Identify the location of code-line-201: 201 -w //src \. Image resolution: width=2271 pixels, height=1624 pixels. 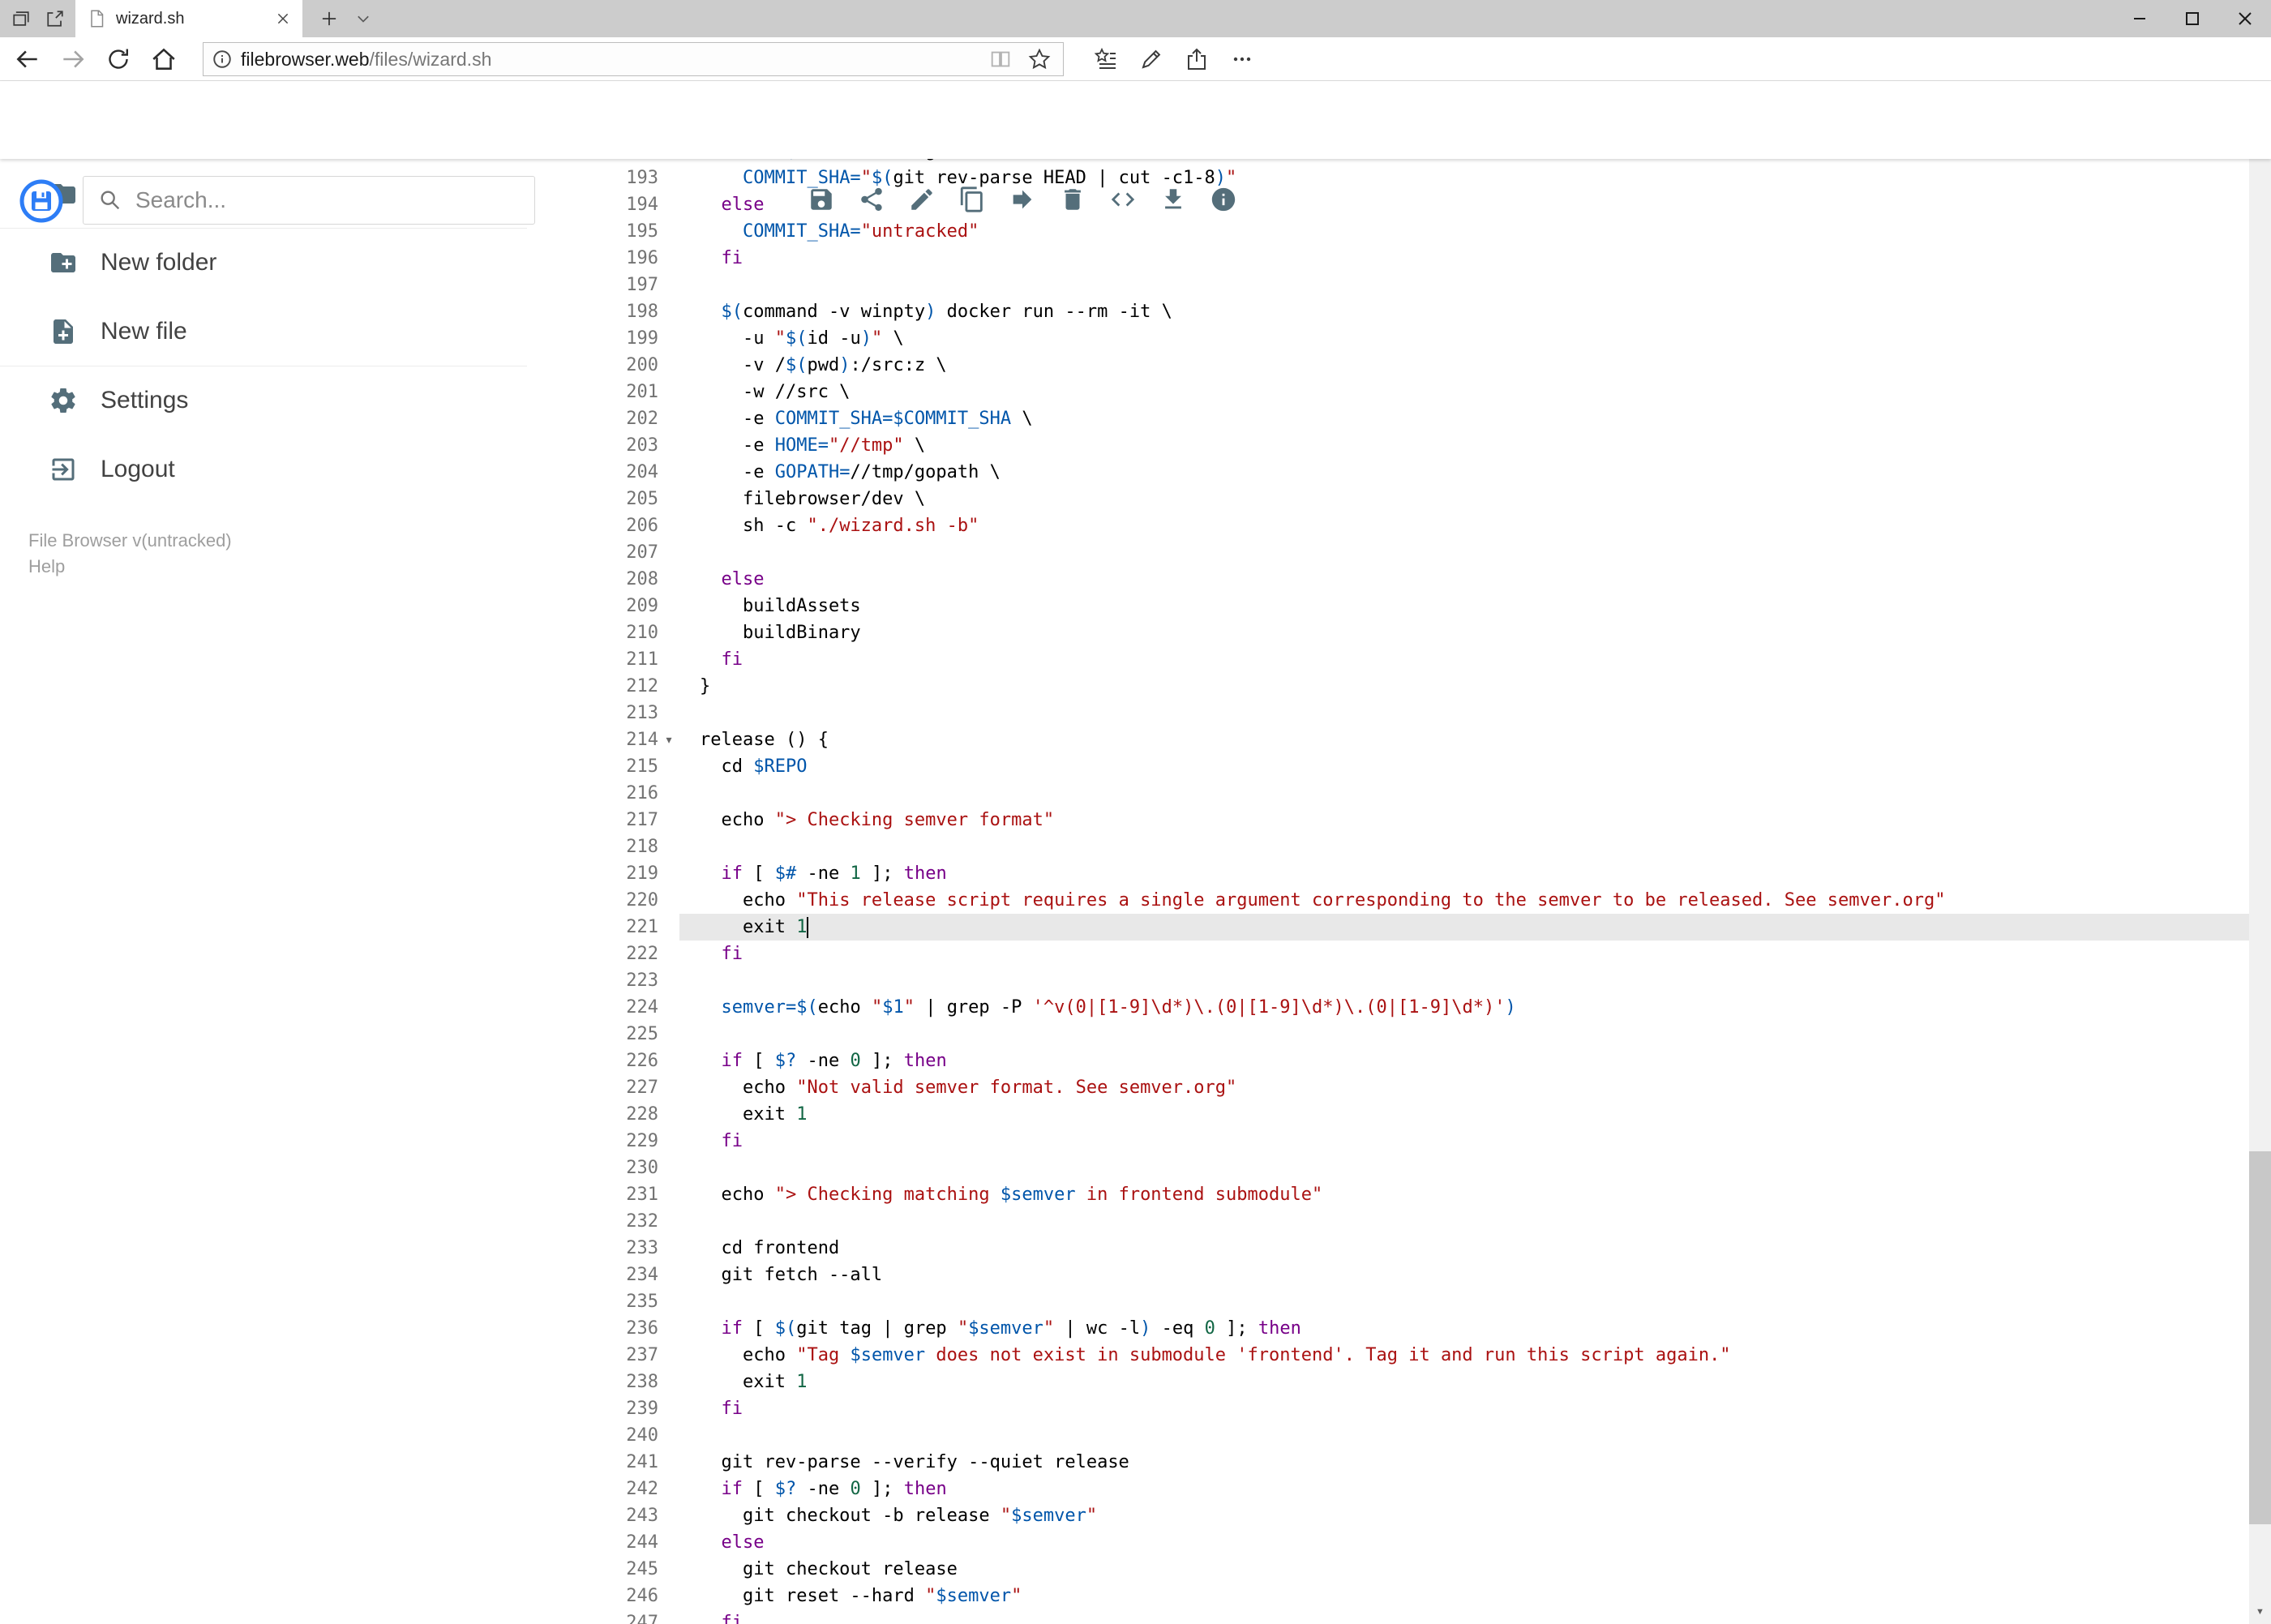
(1388, 392).